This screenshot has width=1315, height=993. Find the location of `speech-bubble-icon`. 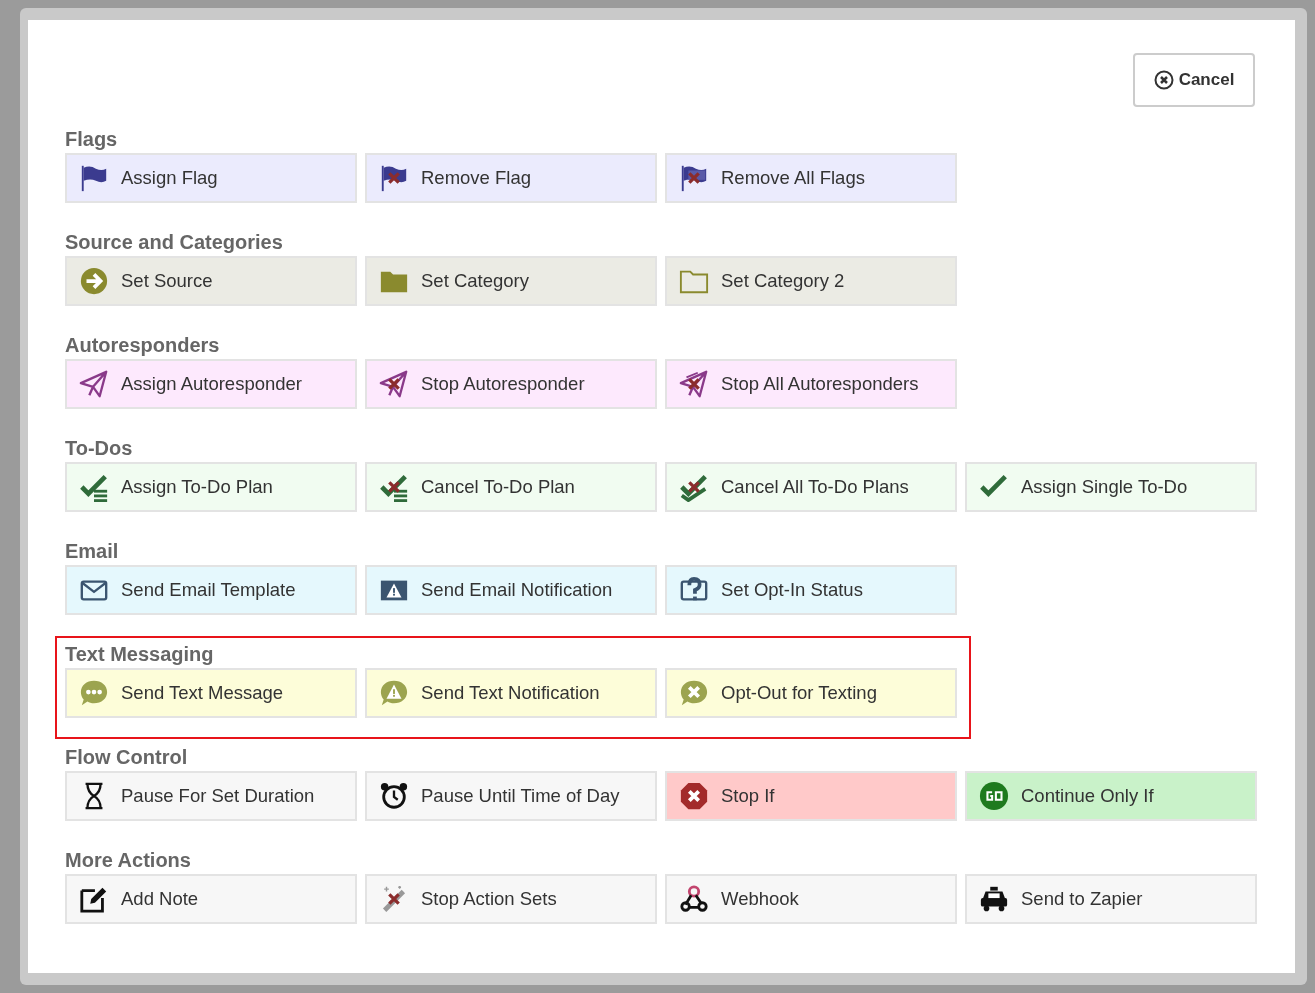

speech-bubble-icon is located at coordinates (94, 693).